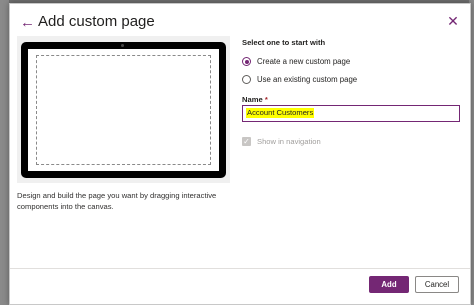 This screenshot has height=305, width=474. What do you see at coordinates (289, 141) in the screenshot?
I see `show-in-navigation-label: Show in navigation` at bounding box center [289, 141].